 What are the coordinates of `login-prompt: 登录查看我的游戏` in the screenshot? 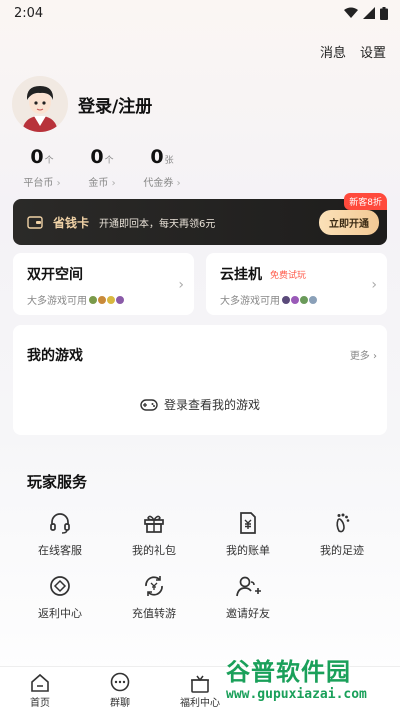 It's located at (211, 405).